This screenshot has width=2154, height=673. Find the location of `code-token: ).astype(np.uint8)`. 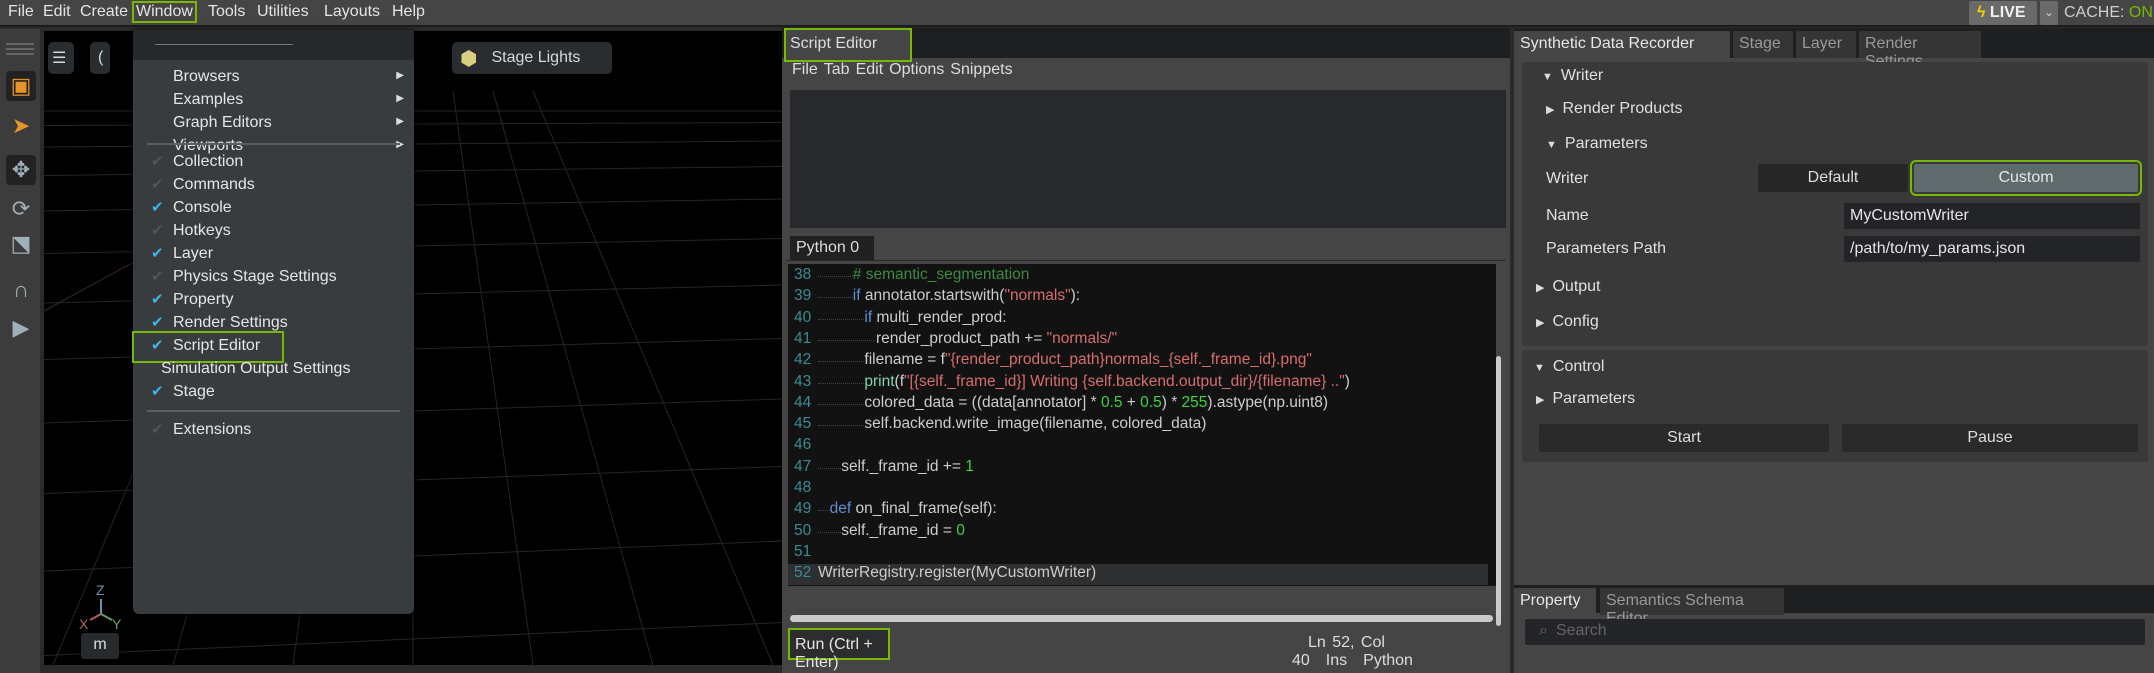

code-token: ).astype(np.uint8) is located at coordinates (1268, 402).